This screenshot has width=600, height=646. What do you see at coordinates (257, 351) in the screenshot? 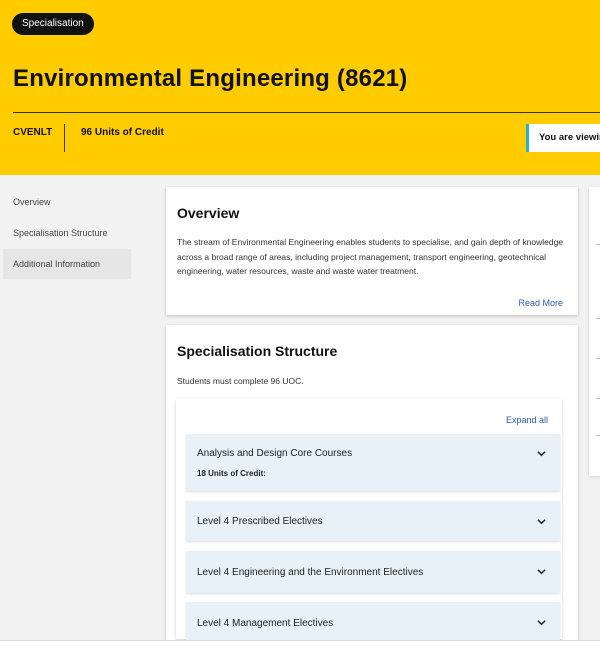
I see `structure-heading: Specialisation Structure` at bounding box center [257, 351].